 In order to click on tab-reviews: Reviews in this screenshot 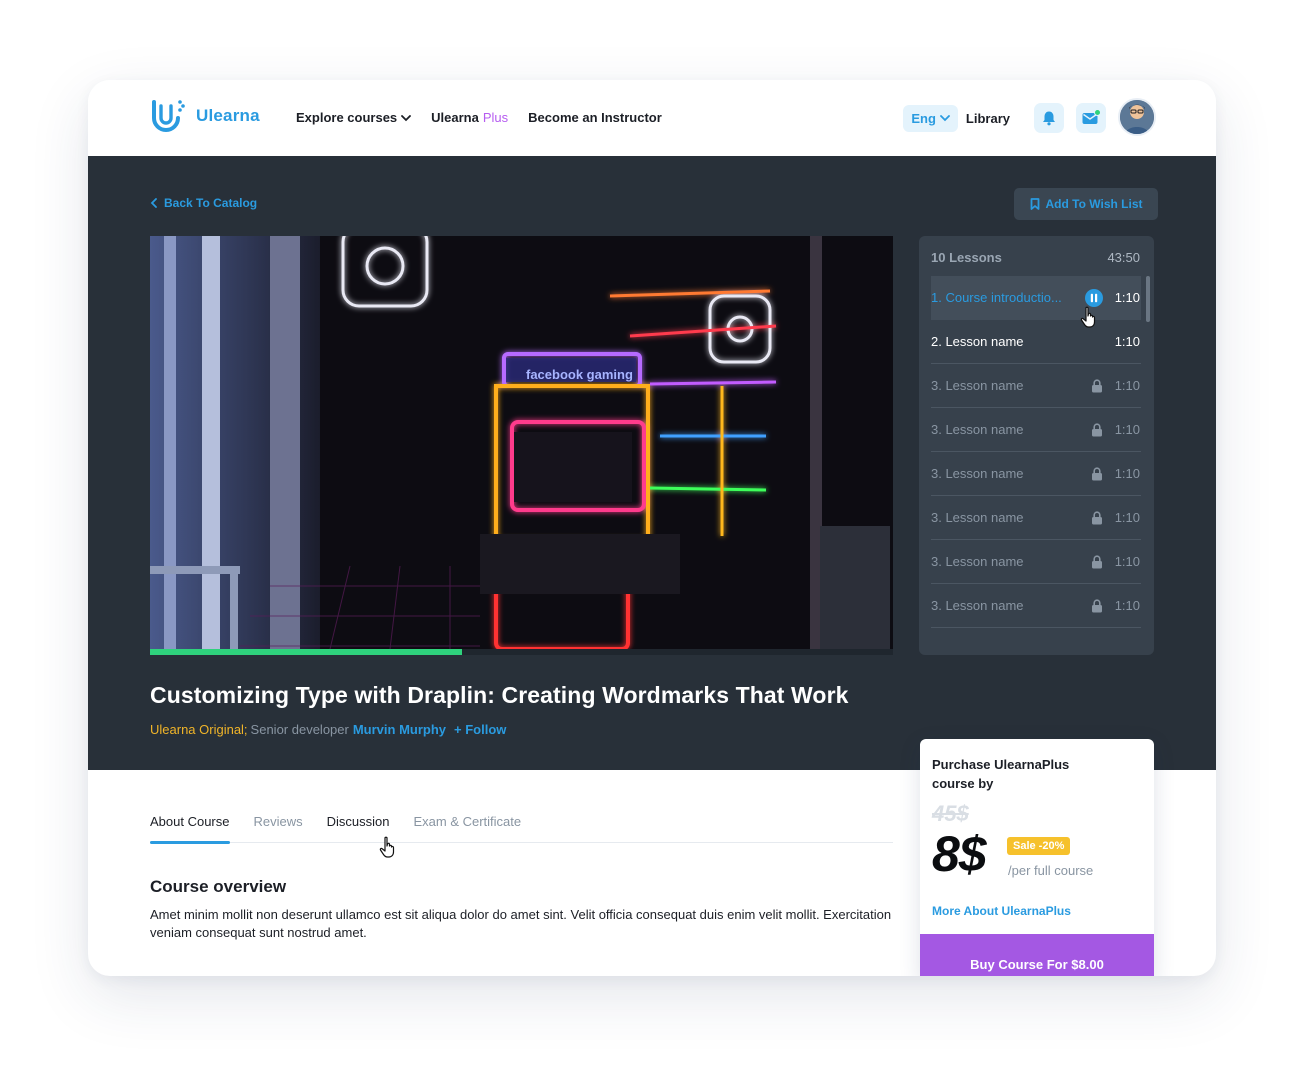, I will do `click(278, 828)`.